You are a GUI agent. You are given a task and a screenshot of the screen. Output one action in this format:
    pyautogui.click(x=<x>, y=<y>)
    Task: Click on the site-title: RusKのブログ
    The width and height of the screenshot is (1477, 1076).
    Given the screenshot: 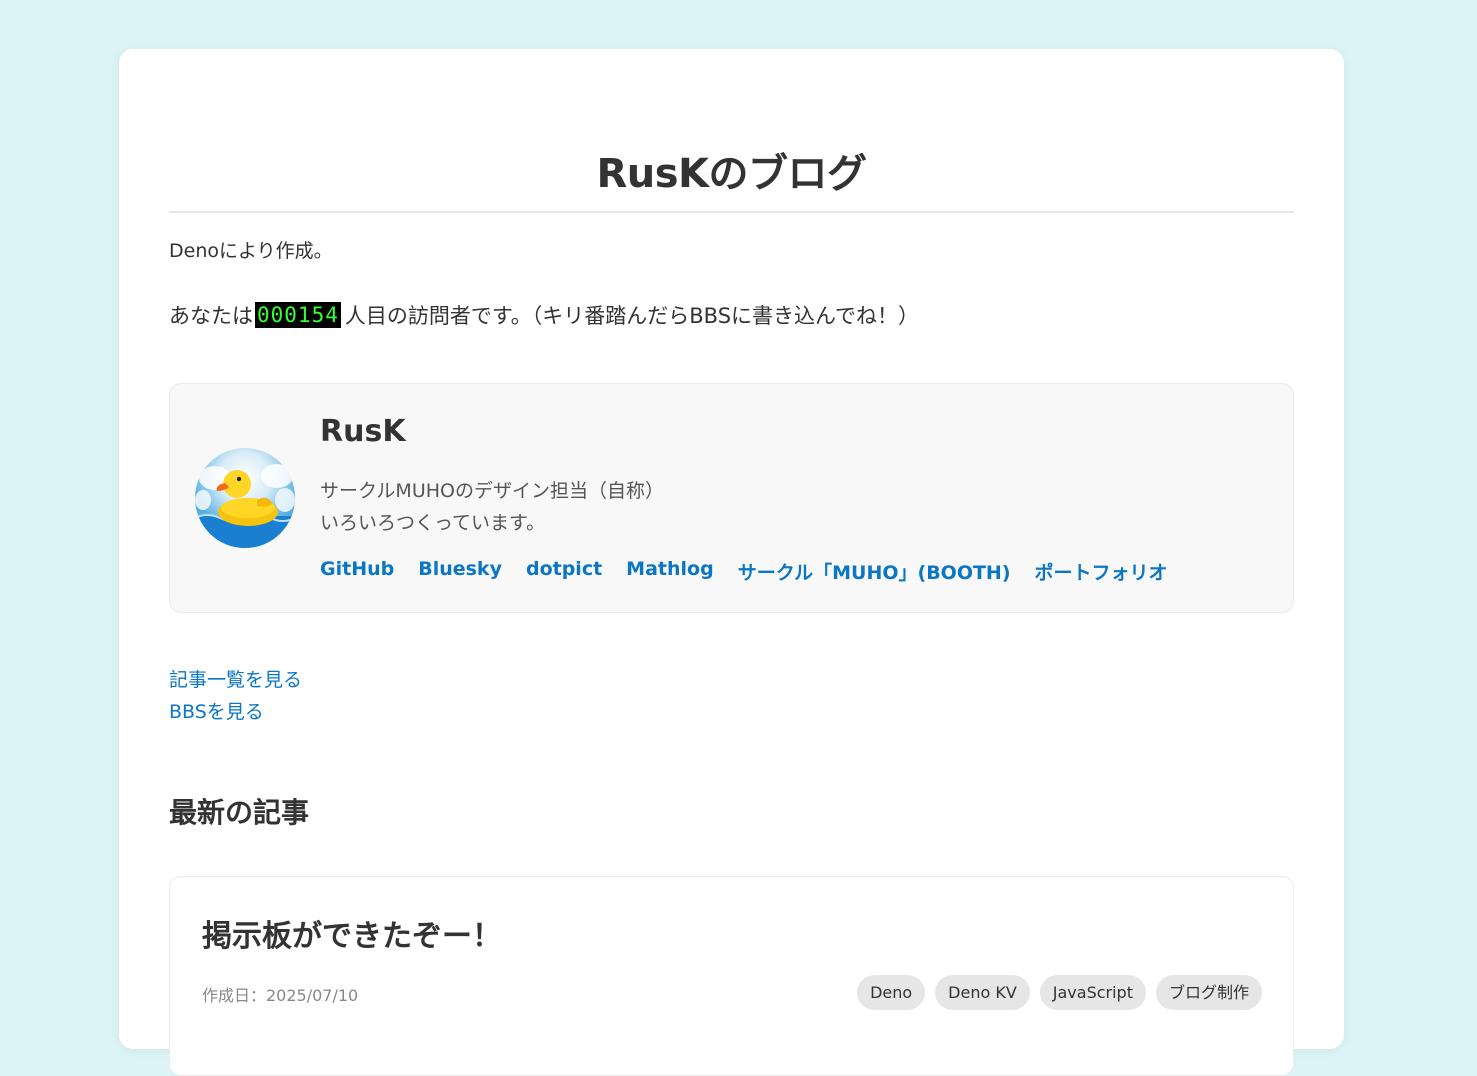 What is the action you would take?
    pyautogui.click(x=731, y=174)
    